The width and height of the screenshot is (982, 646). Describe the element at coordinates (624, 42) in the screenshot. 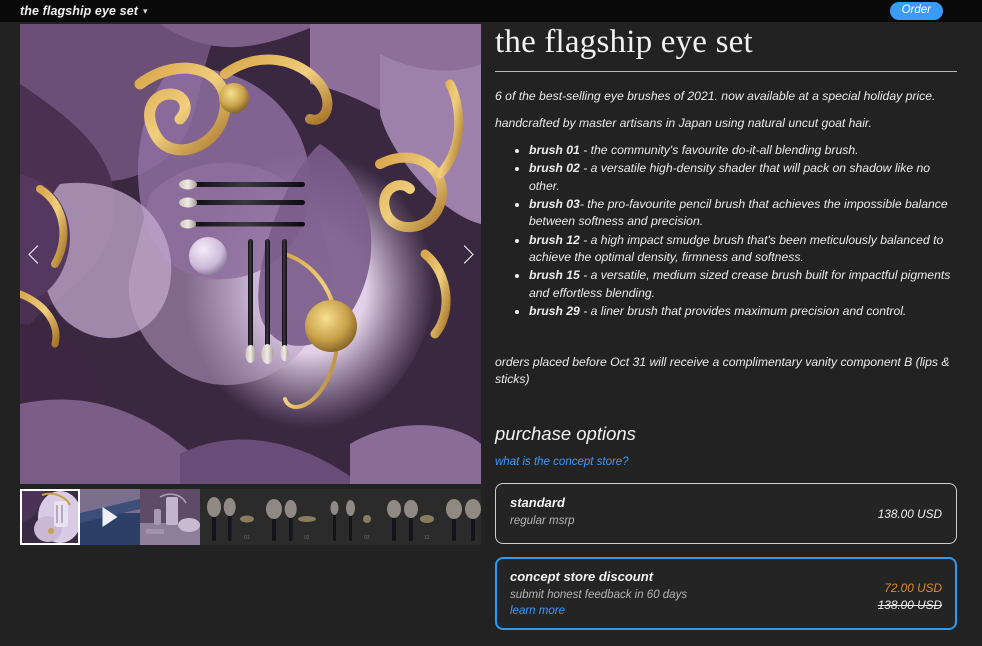

I see `product-title: the flagship eye set` at that location.